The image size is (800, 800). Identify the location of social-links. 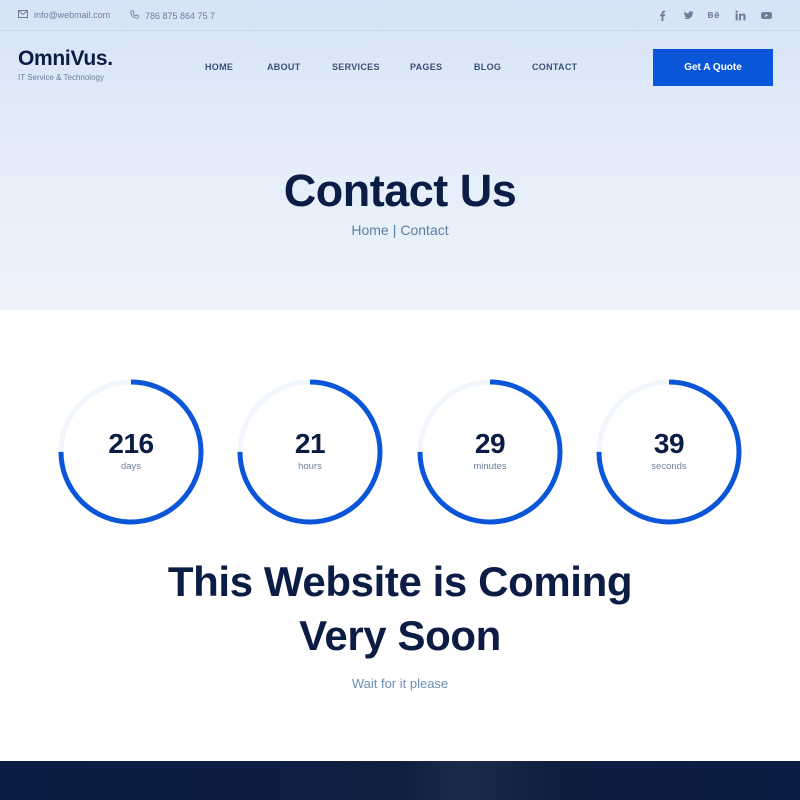
(714, 15).